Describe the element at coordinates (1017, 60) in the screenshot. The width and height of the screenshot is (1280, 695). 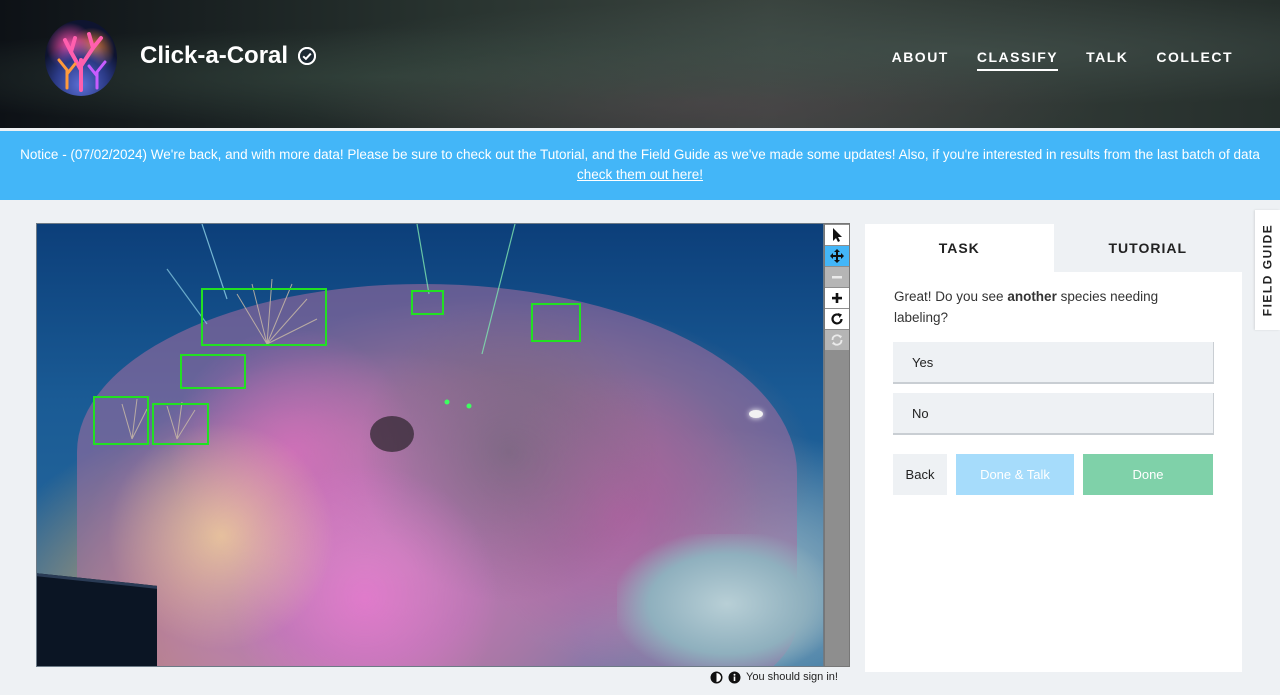
I see `nav-classify: CLASSIFY` at that location.